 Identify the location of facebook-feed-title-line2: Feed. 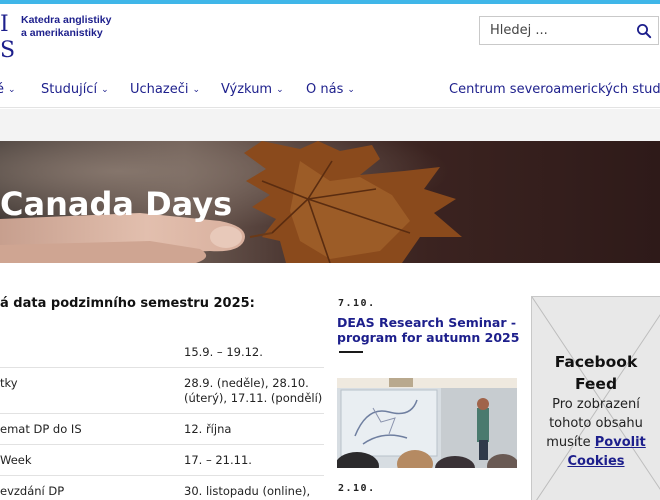
(596, 384).